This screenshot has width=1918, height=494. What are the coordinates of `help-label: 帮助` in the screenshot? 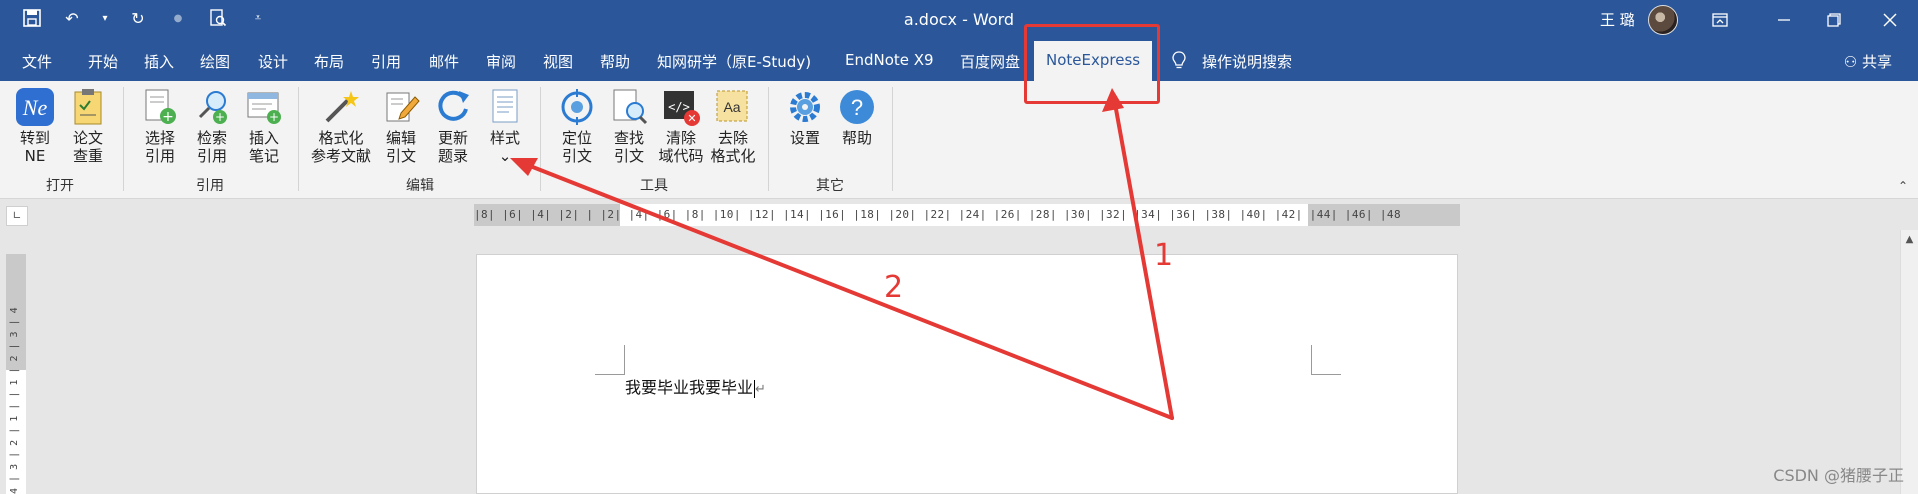 It's located at (856, 138).